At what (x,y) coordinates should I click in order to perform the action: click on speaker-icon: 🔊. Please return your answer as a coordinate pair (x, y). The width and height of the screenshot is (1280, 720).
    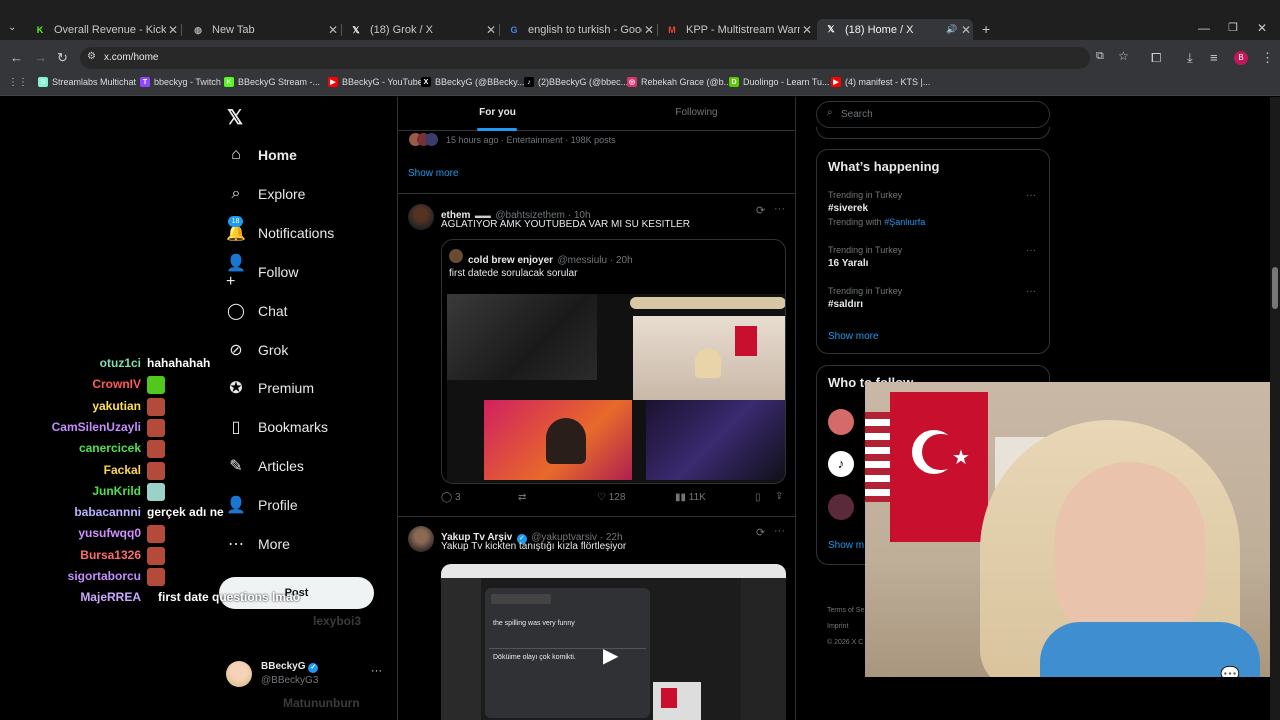
    Looking at the image, I should click on (952, 29).